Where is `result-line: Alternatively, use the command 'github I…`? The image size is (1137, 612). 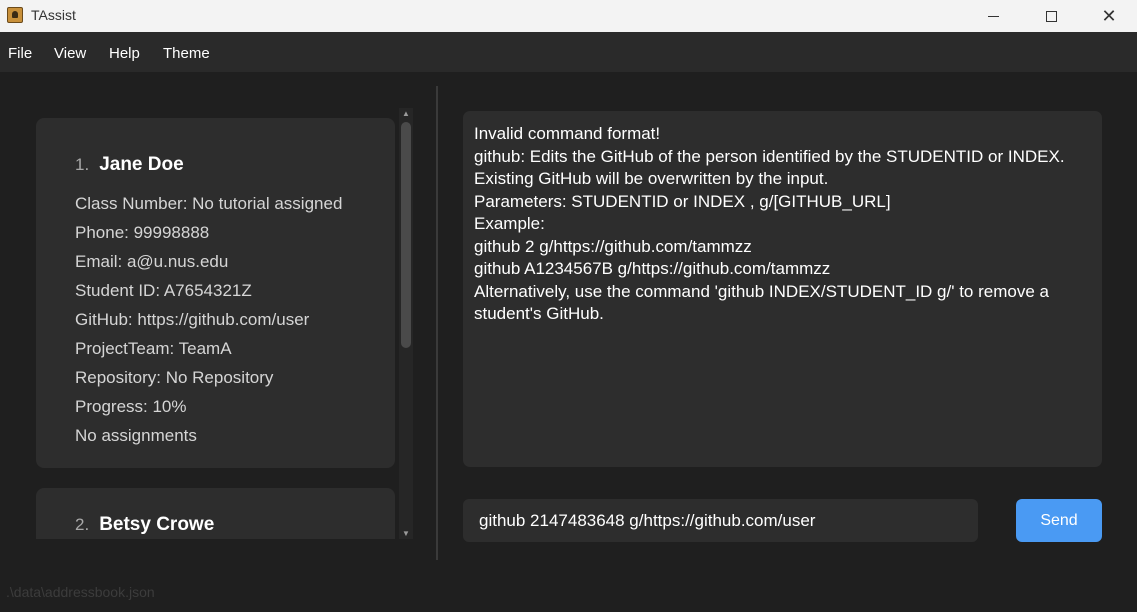 result-line: Alternatively, use the command 'github I… is located at coordinates (761, 291).